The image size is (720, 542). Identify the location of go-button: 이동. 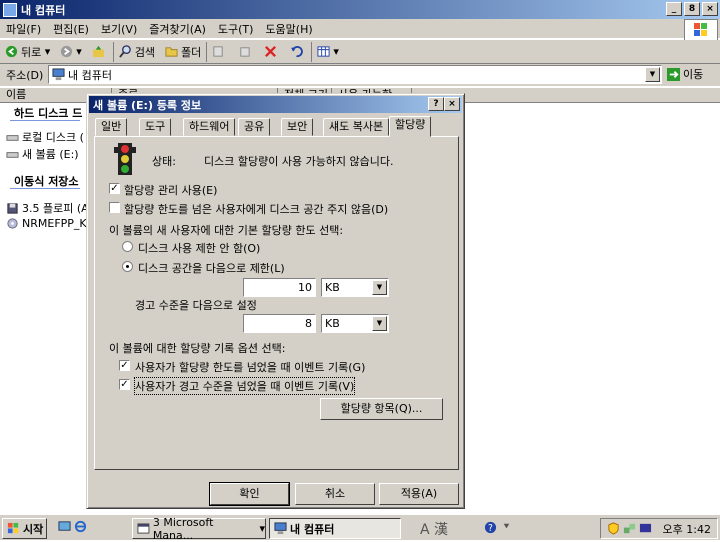
(685, 74).